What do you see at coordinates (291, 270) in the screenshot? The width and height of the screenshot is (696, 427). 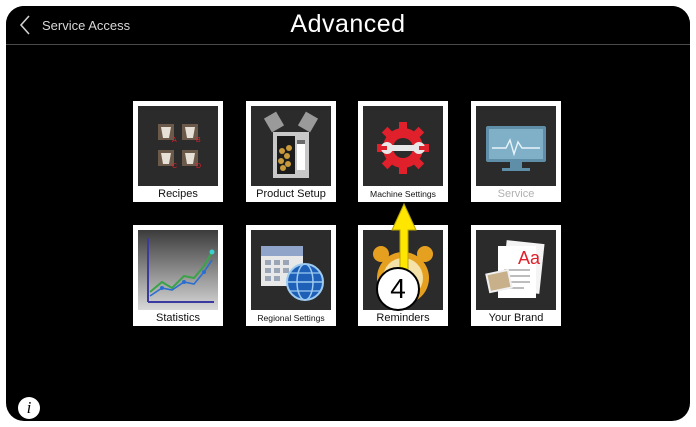 I see `calendar-globe-icon` at bounding box center [291, 270].